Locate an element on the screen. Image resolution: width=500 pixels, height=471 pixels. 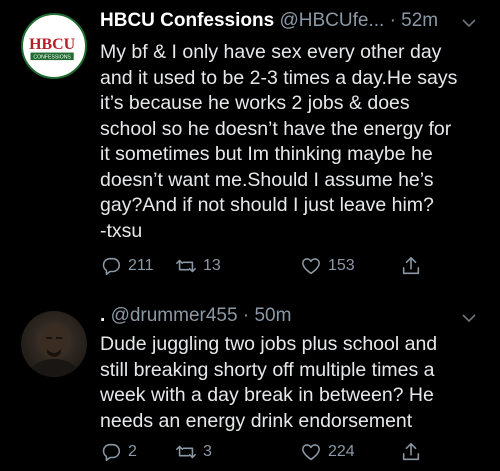
hbcu-confessions-logo: HBCU CONFESSIONS is located at coordinates (52, 44).